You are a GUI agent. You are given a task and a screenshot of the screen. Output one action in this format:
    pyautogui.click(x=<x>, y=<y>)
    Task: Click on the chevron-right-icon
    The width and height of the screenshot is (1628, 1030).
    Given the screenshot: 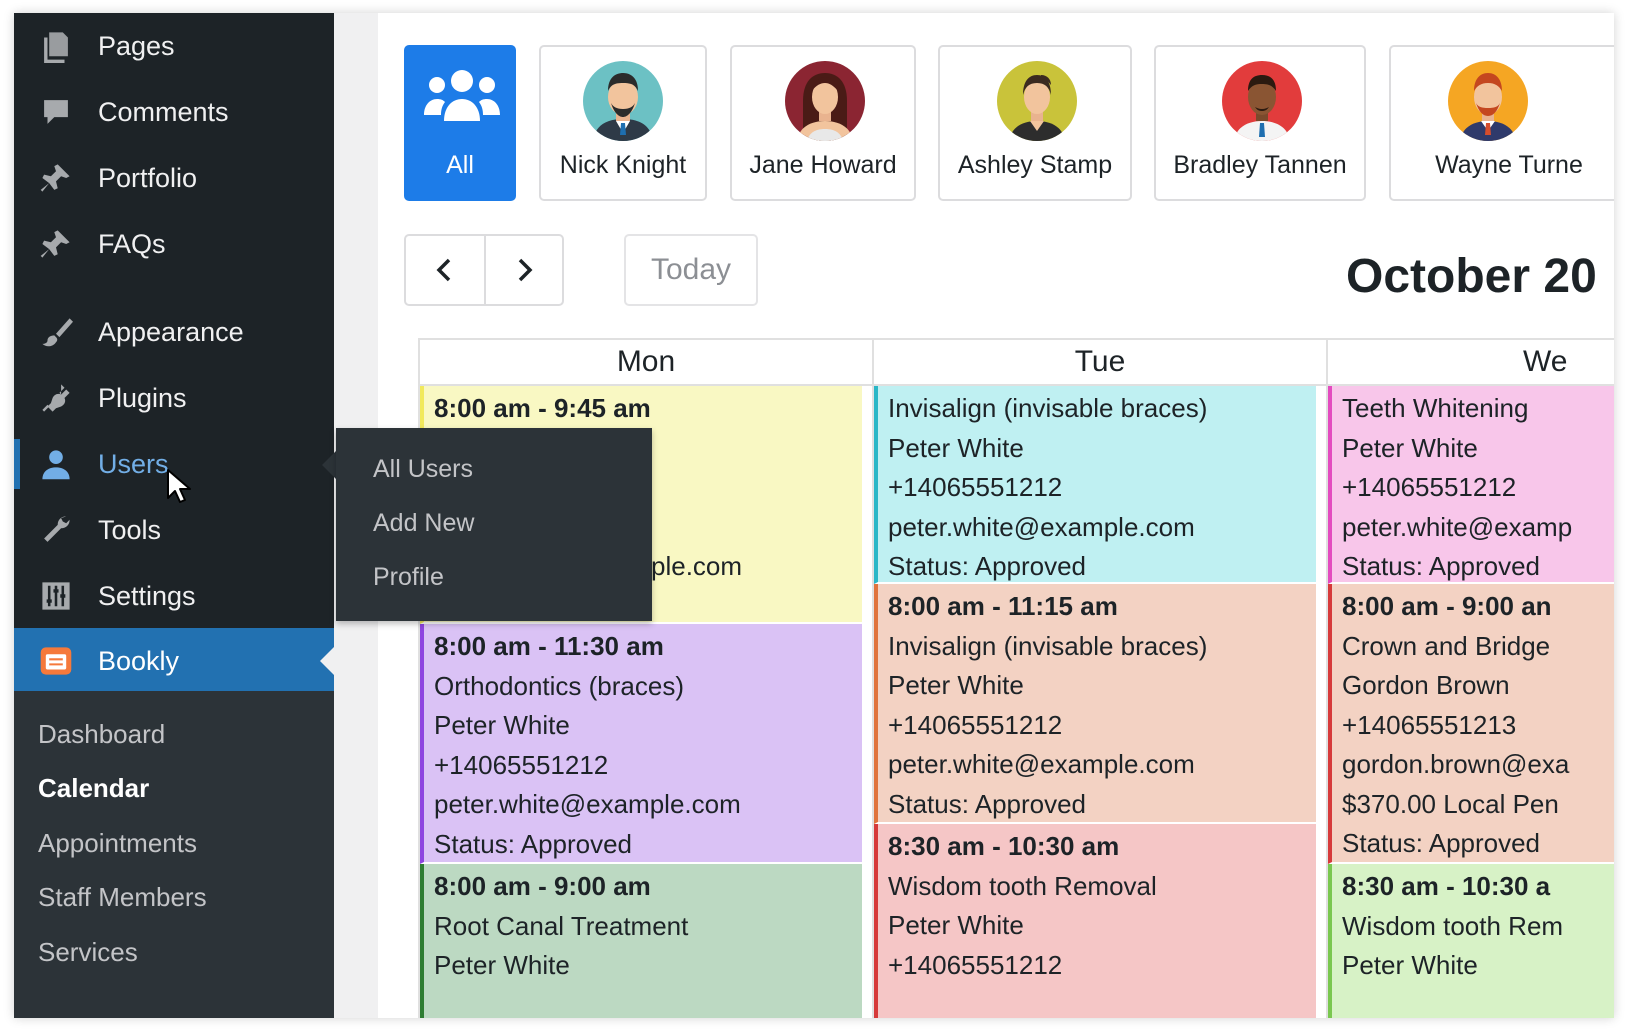 What is the action you would take?
    pyautogui.click(x=525, y=270)
    